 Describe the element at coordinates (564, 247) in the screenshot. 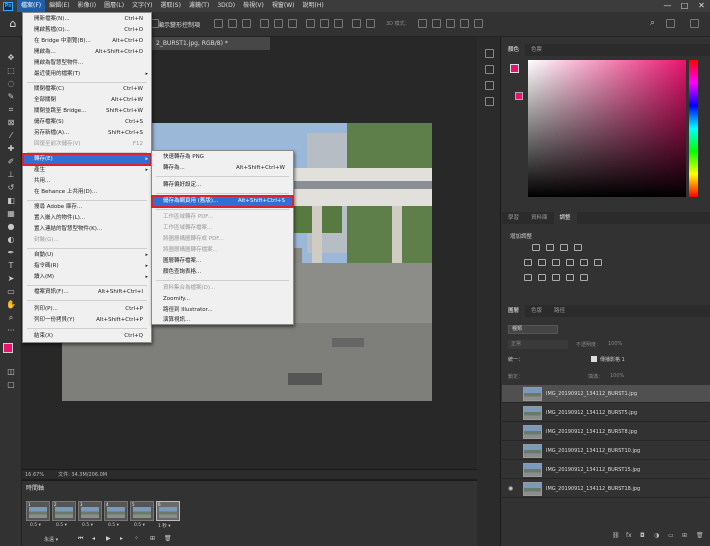

I see `curves-icon` at that location.